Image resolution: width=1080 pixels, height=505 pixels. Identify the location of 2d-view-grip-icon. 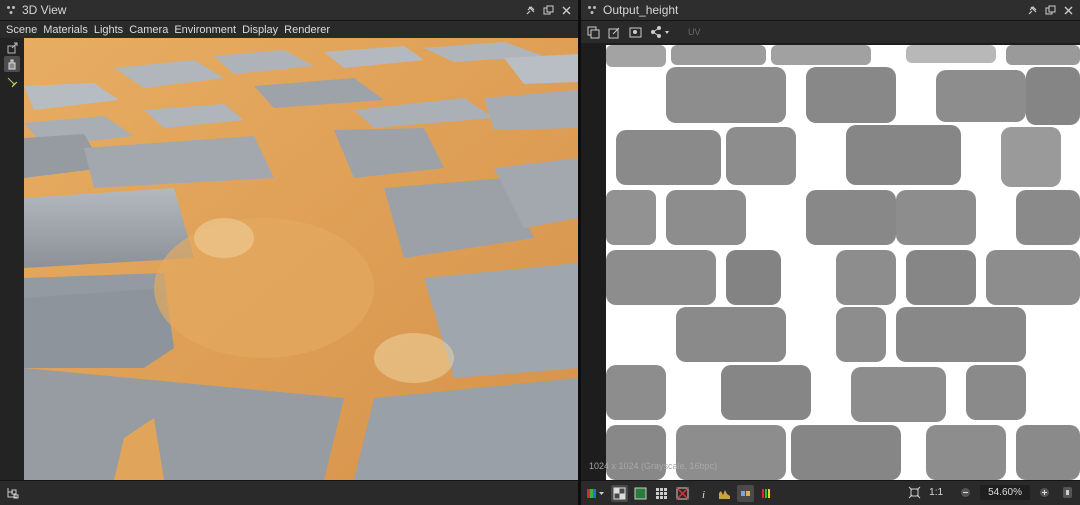
(592, 10).